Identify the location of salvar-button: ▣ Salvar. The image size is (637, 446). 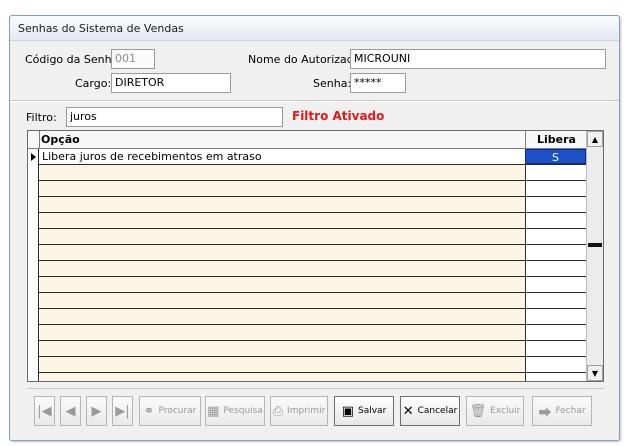
(364, 411).